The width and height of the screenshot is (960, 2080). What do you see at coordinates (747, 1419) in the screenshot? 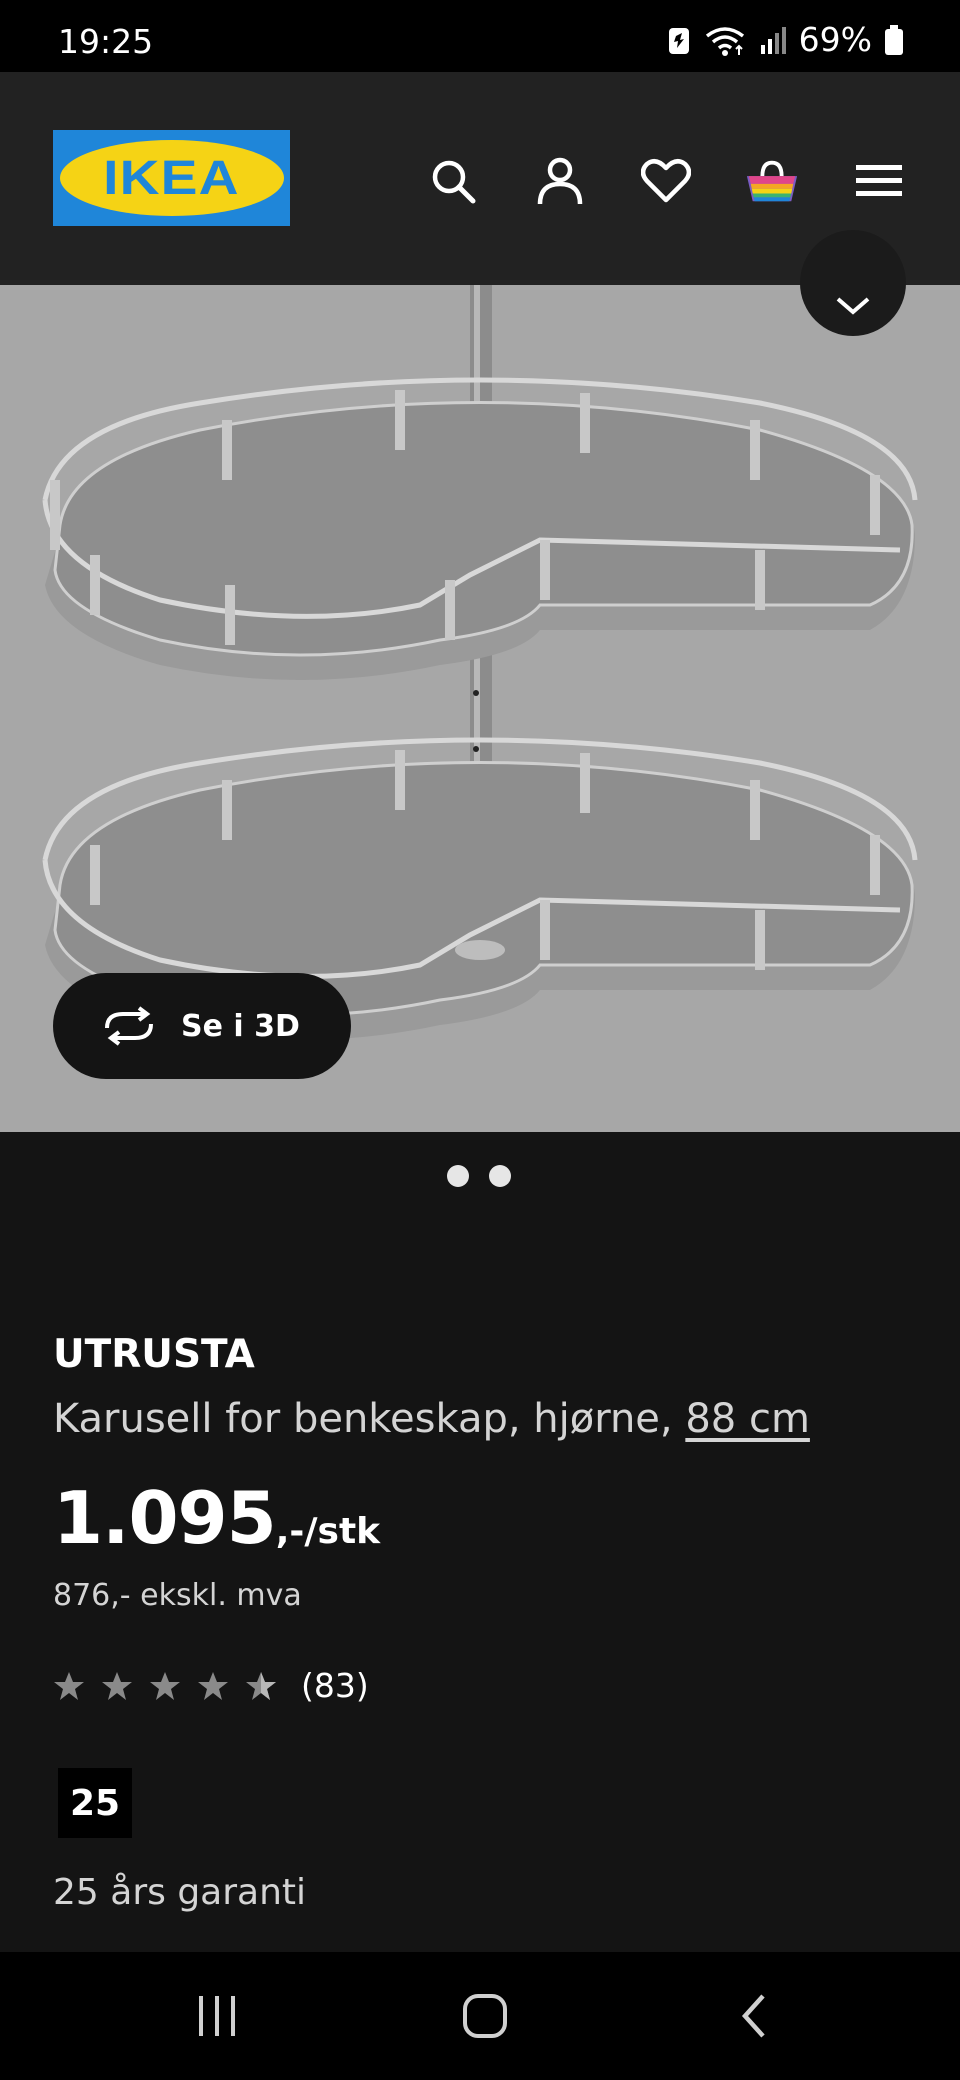
I see `product-size-link: 88 cm` at bounding box center [747, 1419].